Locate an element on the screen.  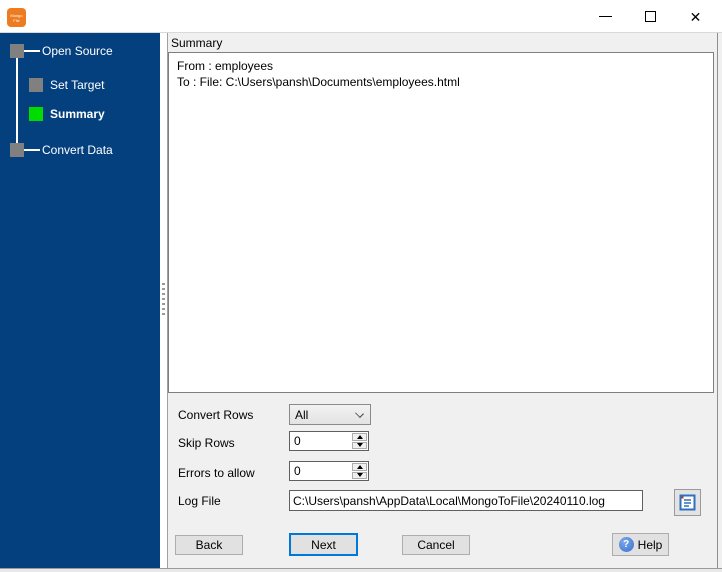
help-button: ? Help is located at coordinates (640, 544).